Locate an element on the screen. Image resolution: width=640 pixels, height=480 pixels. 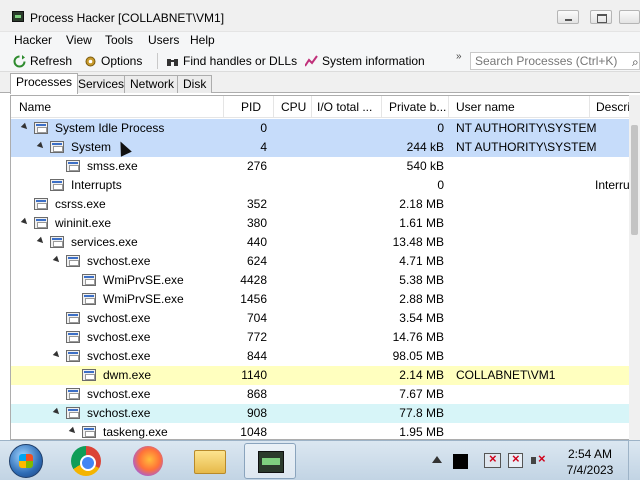
menu-view: View is located at coordinates (79, 40).